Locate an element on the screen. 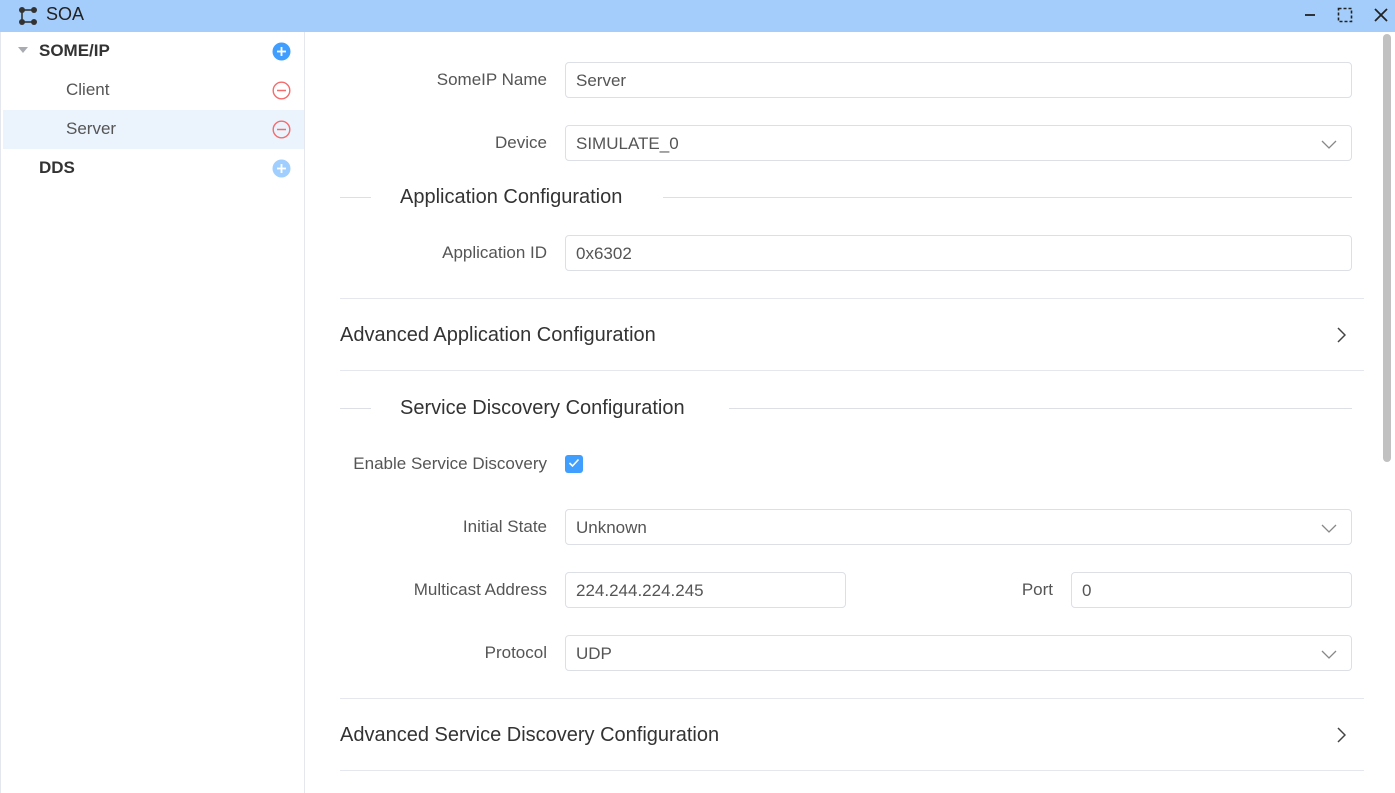  graph-nodes-icon is located at coordinates (28, 16).